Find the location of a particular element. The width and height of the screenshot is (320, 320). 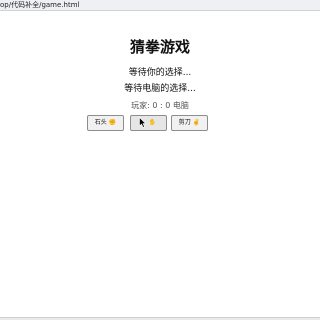

scissors-button-label: 剪刀 is located at coordinates (184, 122).